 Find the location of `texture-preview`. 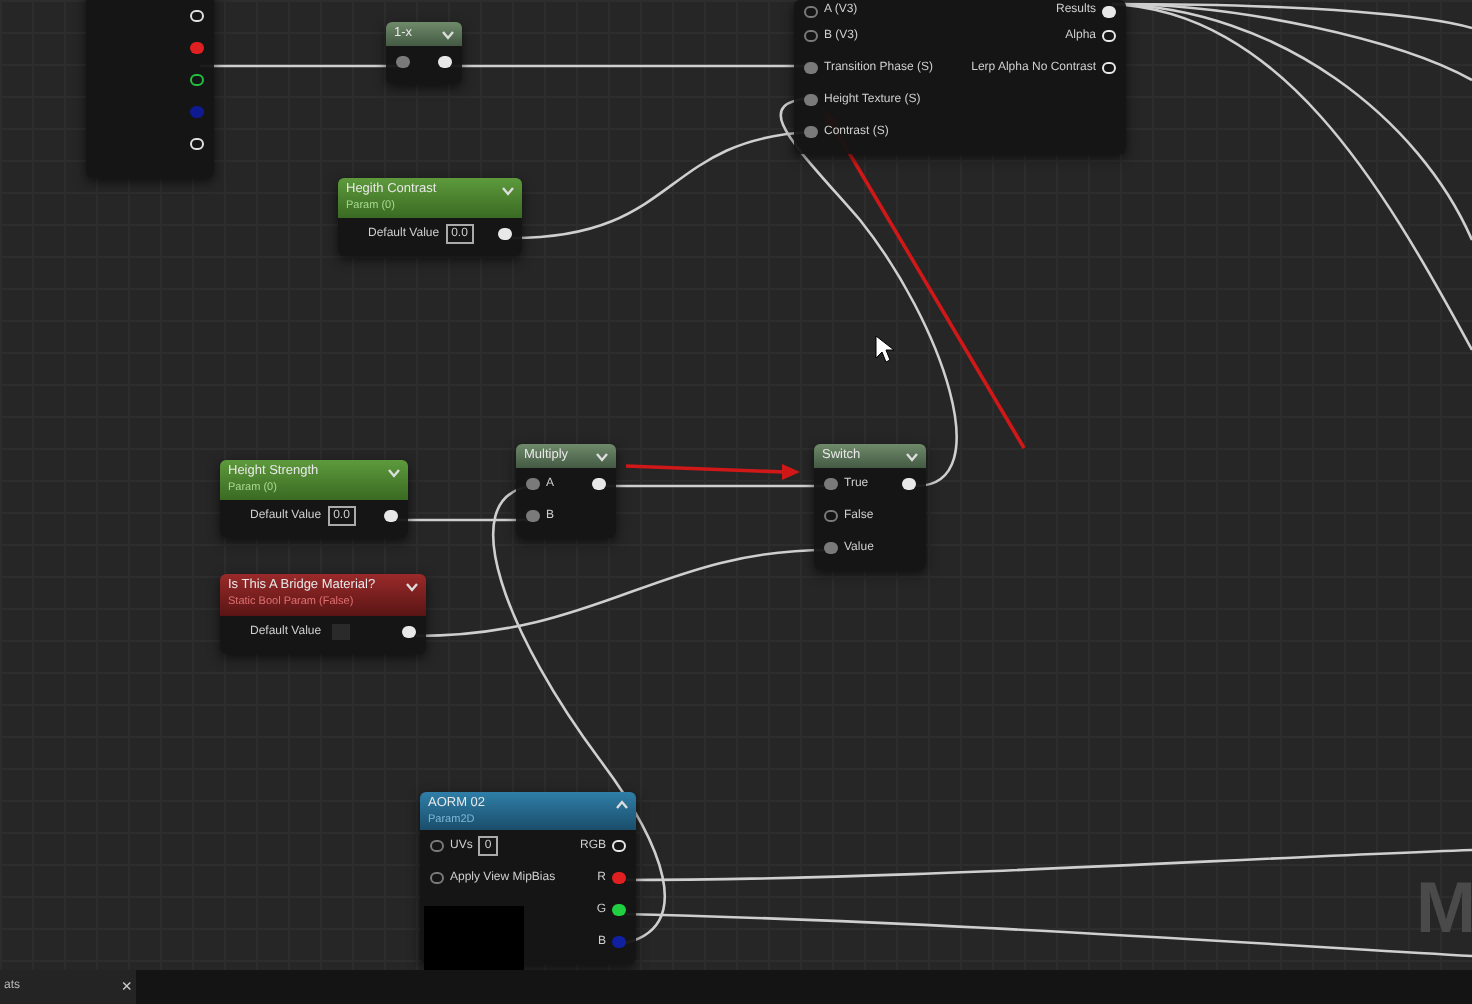

texture-preview is located at coordinates (474, 938).